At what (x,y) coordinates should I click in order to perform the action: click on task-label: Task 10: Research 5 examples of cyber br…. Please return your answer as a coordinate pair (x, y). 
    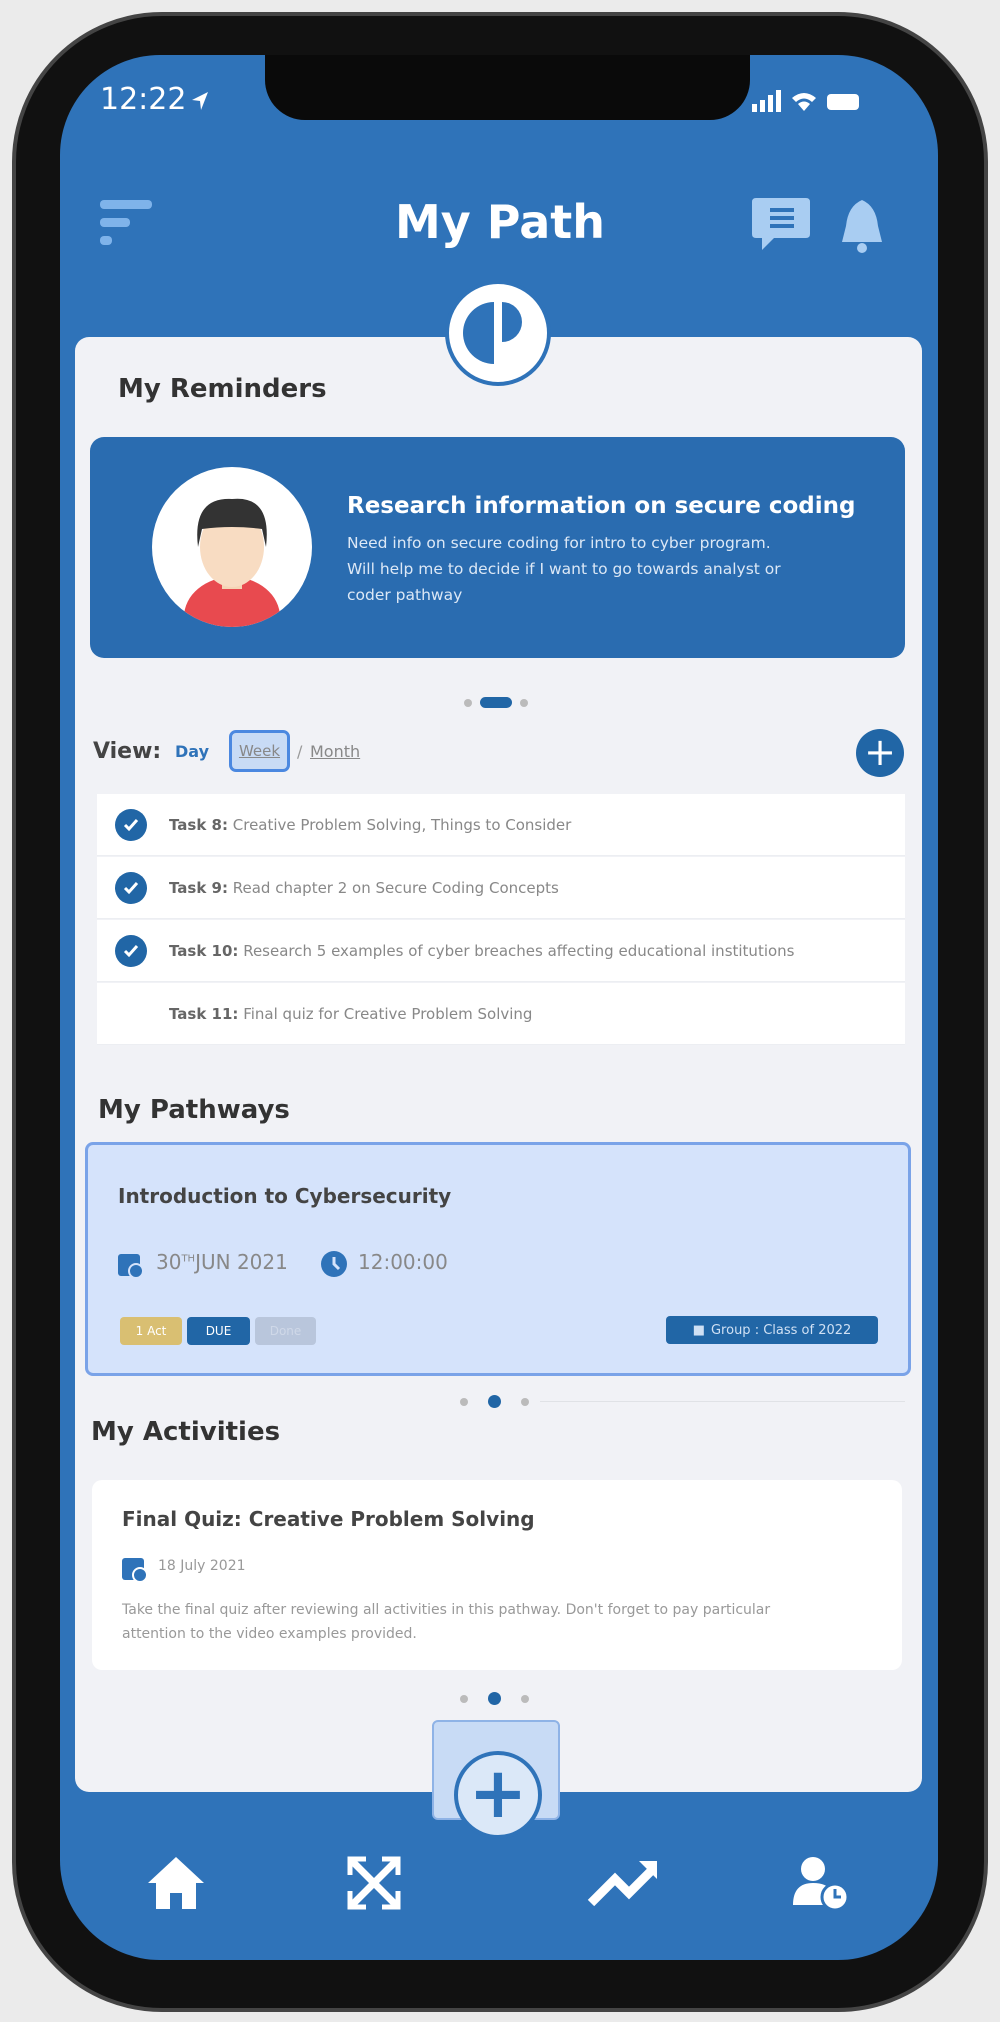
    Looking at the image, I should click on (482, 950).